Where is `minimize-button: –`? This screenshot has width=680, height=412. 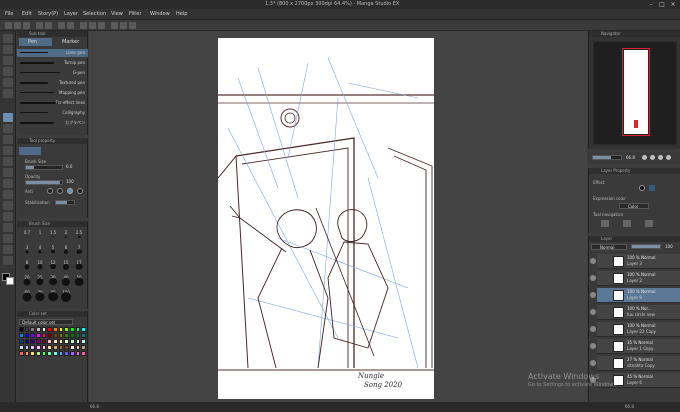
minimize-button: – is located at coordinates (651, 4).